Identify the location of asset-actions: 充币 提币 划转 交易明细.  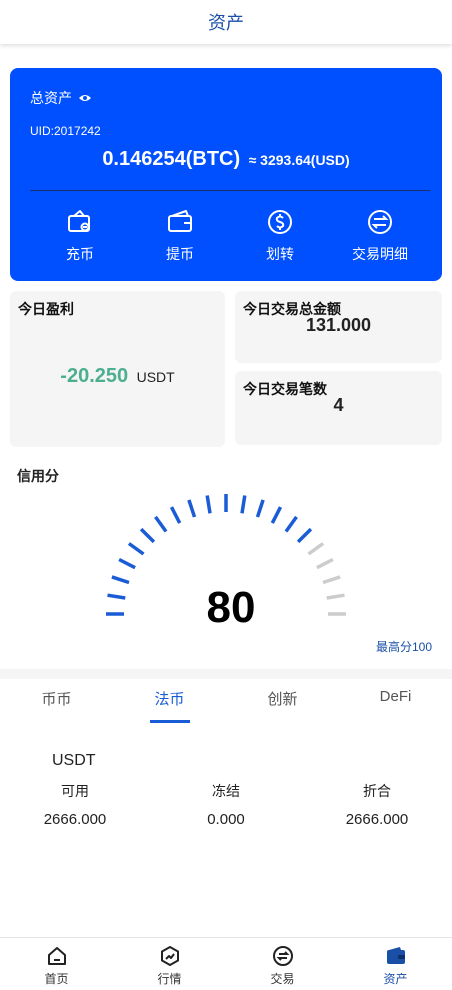
(230, 236).